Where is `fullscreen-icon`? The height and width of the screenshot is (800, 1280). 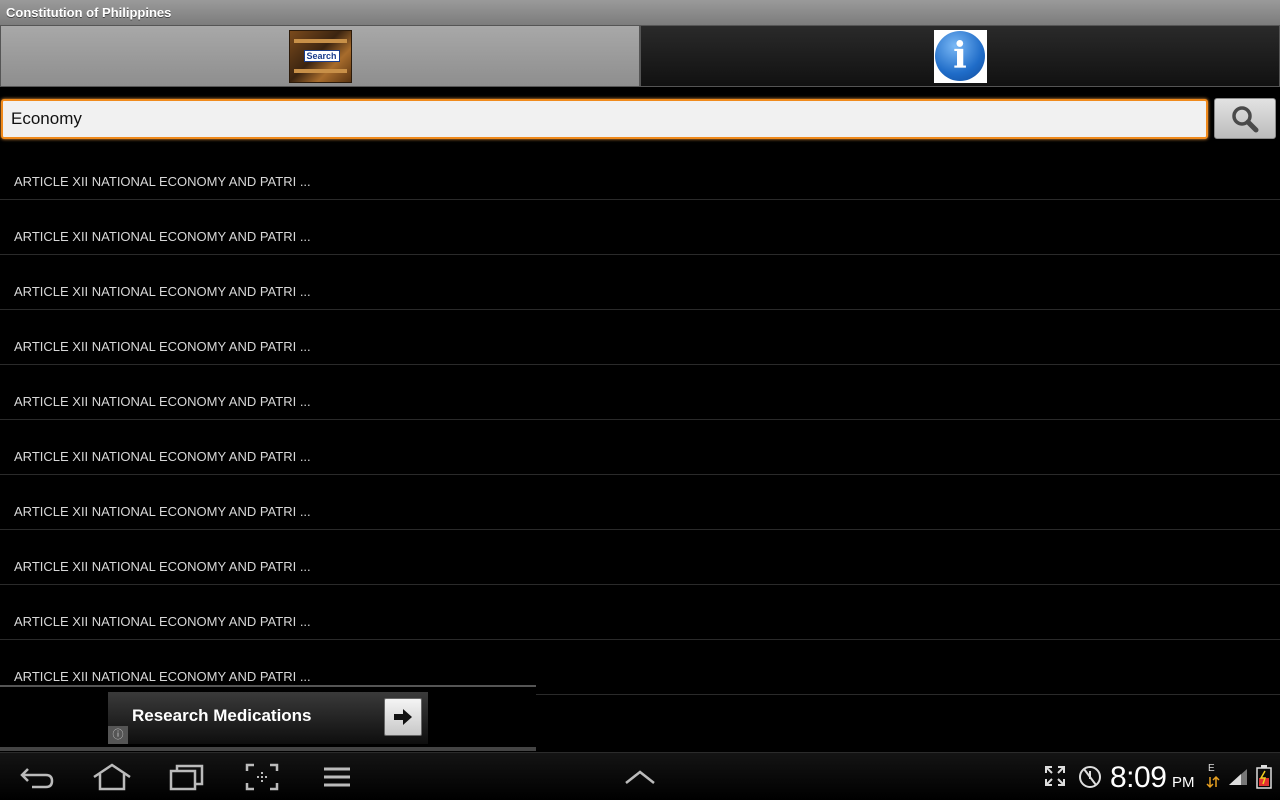
fullscreen-icon is located at coordinates (1055, 778).